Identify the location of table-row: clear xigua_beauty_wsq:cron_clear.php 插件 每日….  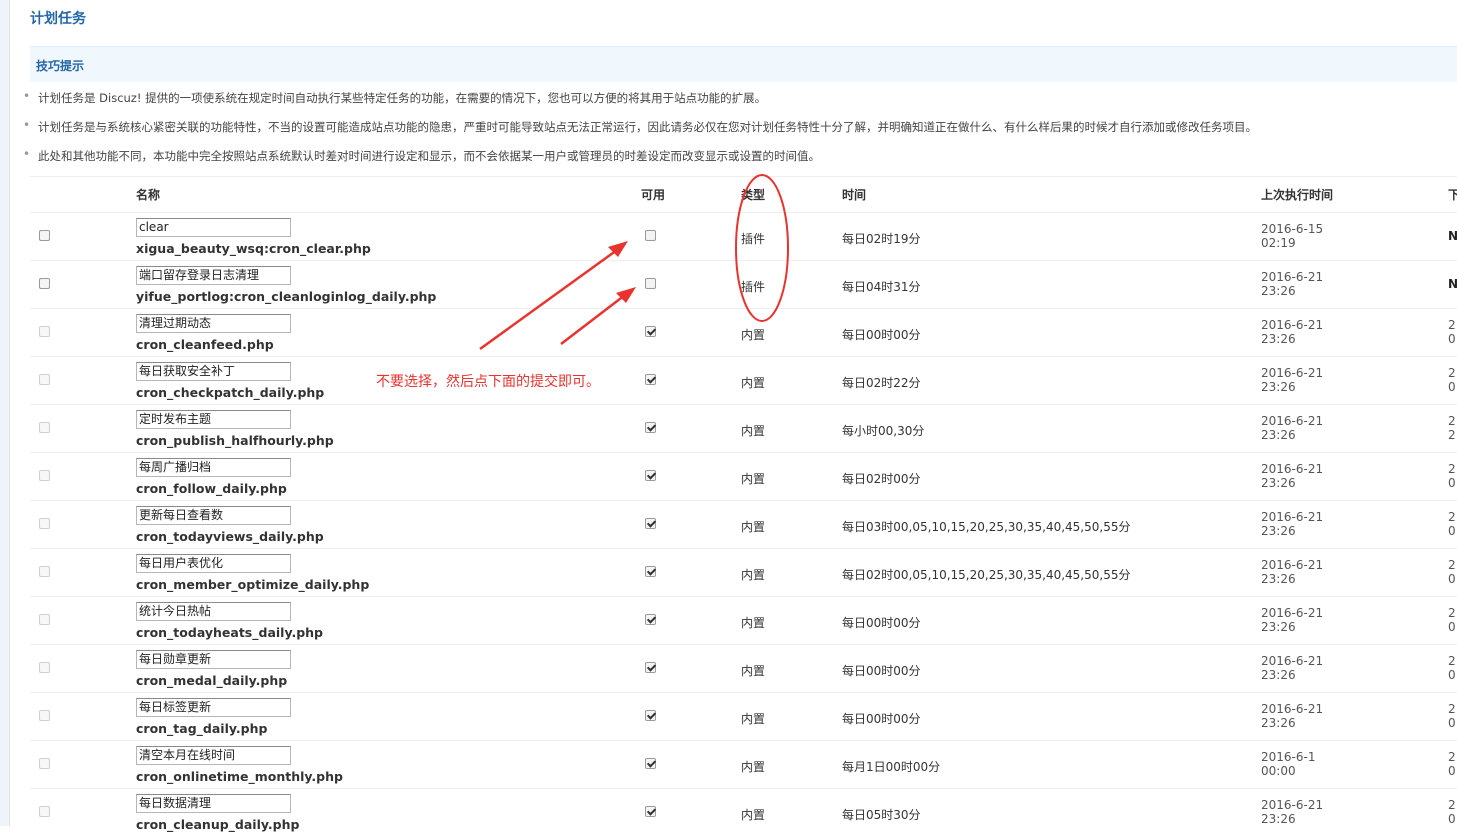
(743, 236).